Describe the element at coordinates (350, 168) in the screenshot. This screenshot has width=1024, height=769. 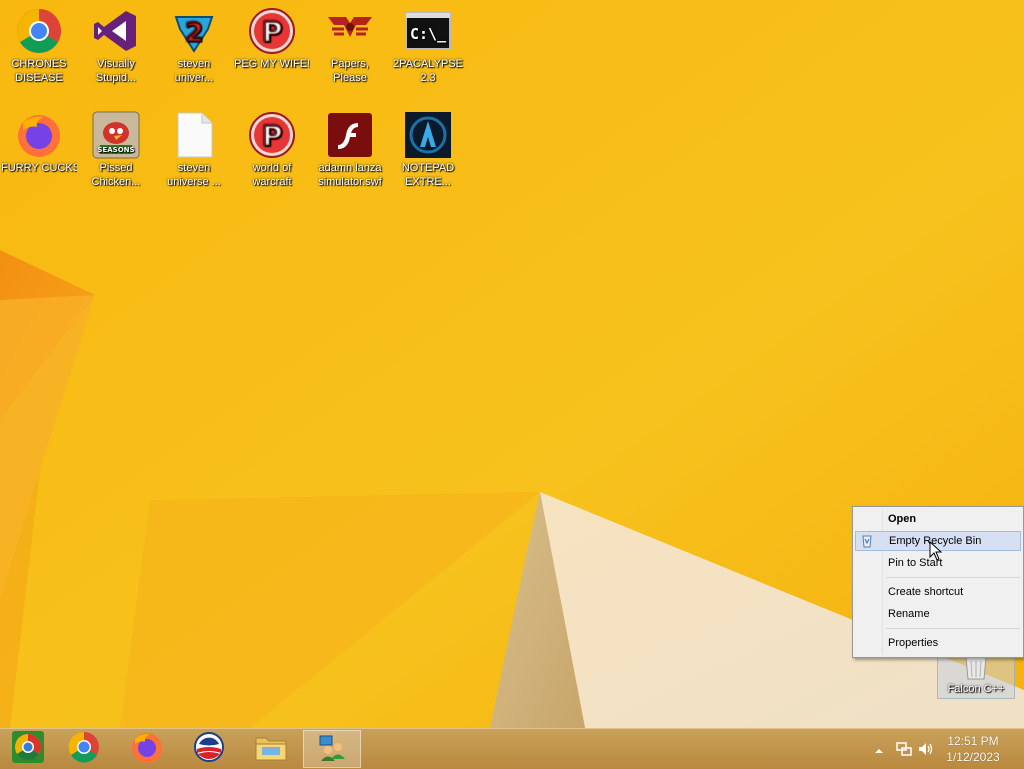
I see `desktop-icon-label: adamn lanza` at that location.